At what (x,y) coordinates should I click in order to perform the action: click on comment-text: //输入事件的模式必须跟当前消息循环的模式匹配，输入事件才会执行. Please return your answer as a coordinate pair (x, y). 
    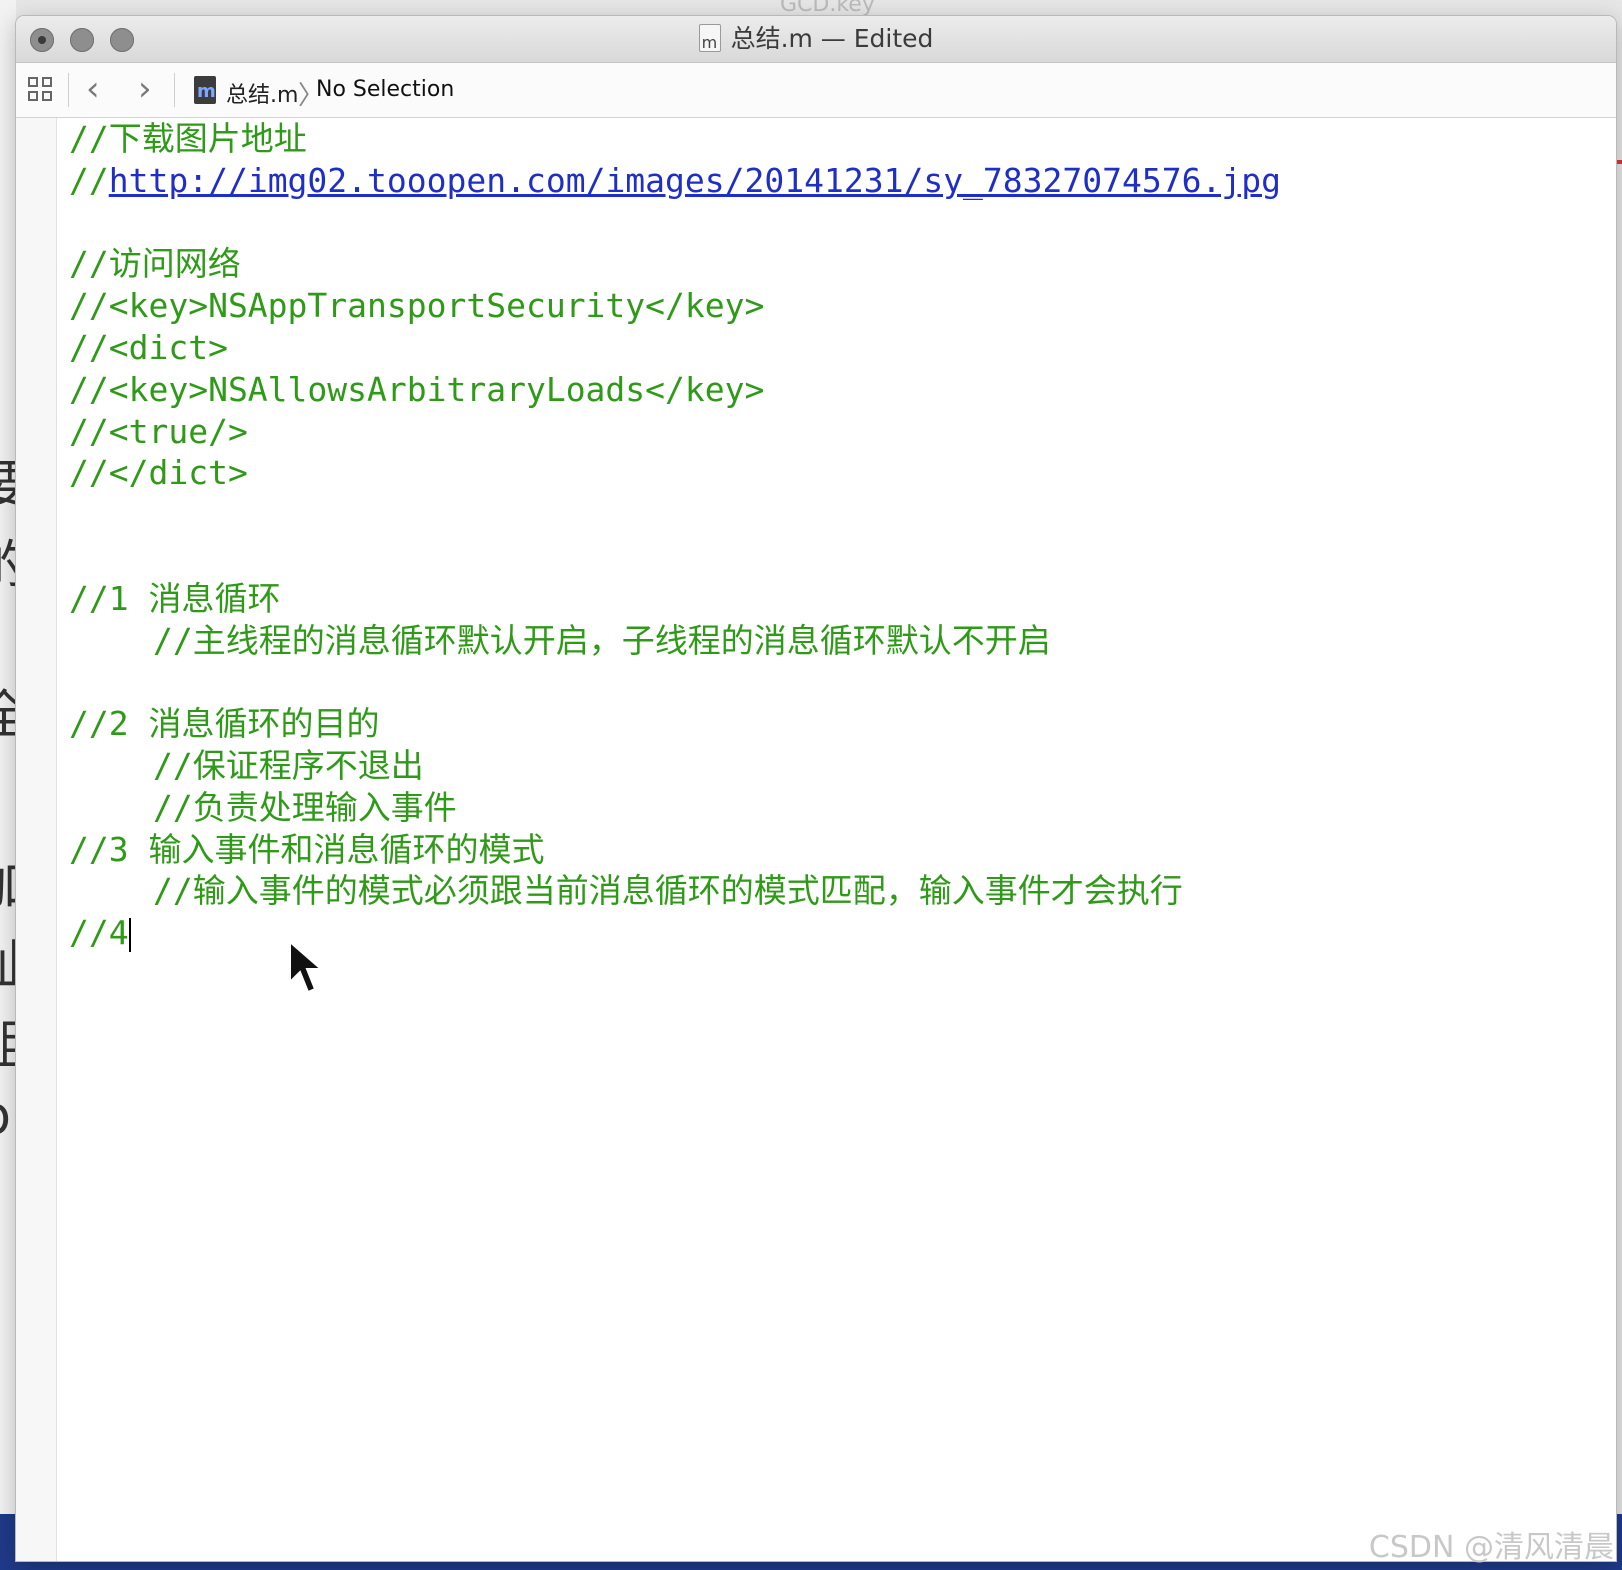
    Looking at the image, I should click on (668, 891).